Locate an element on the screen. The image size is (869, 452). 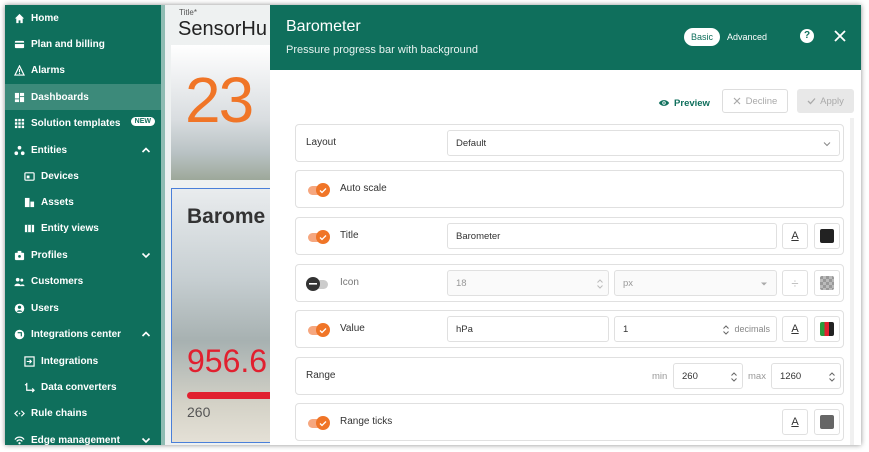
preview-button: Preview is located at coordinates (684, 103).